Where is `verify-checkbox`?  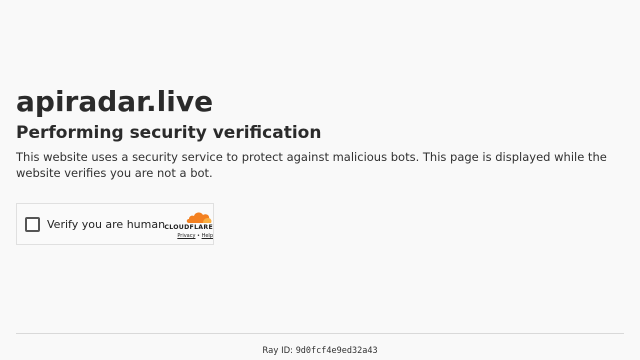 verify-checkbox is located at coordinates (32, 224).